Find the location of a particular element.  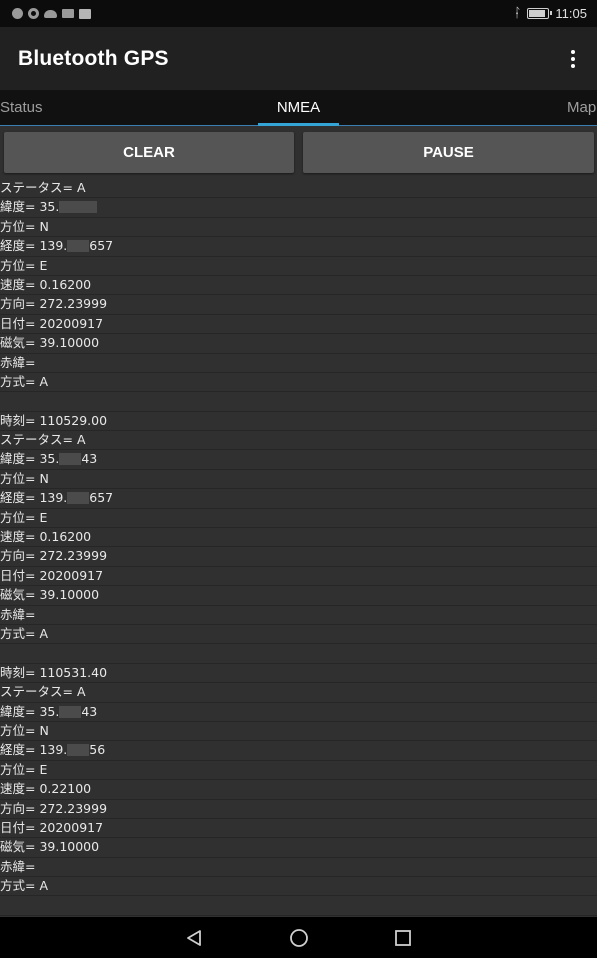

clear-button: CLEAR is located at coordinates (149, 152).